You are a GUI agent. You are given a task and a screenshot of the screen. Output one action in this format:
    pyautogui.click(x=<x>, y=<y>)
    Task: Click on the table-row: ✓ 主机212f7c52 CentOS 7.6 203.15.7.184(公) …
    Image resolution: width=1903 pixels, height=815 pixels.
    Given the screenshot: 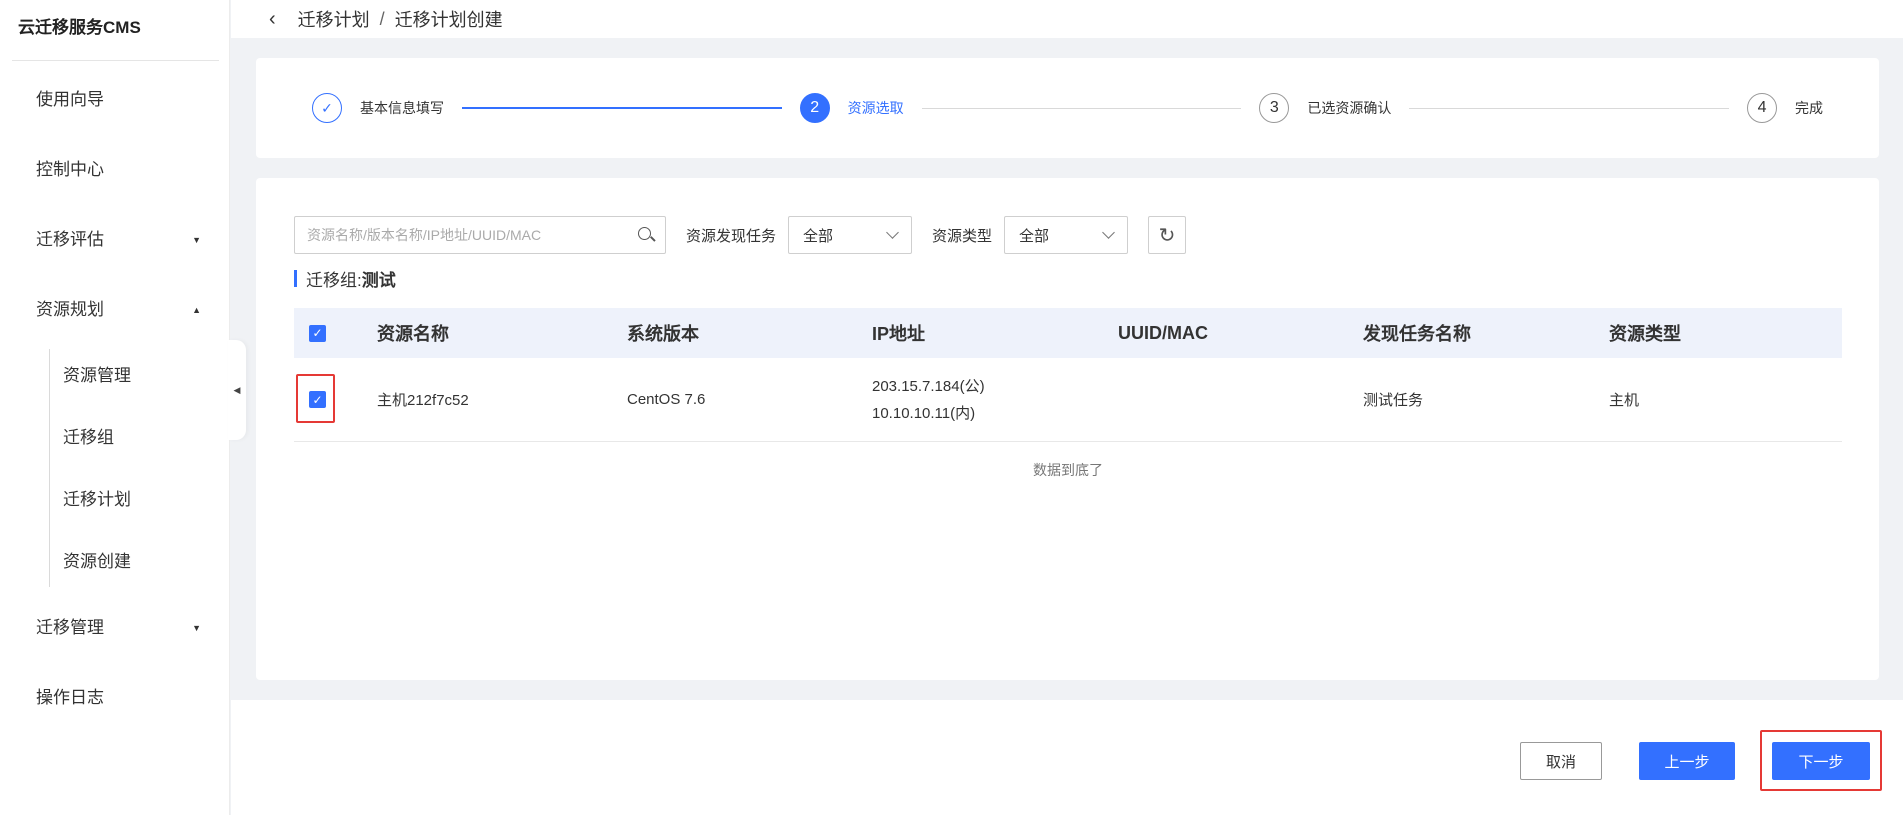 What is the action you would take?
    pyautogui.click(x=1068, y=400)
    